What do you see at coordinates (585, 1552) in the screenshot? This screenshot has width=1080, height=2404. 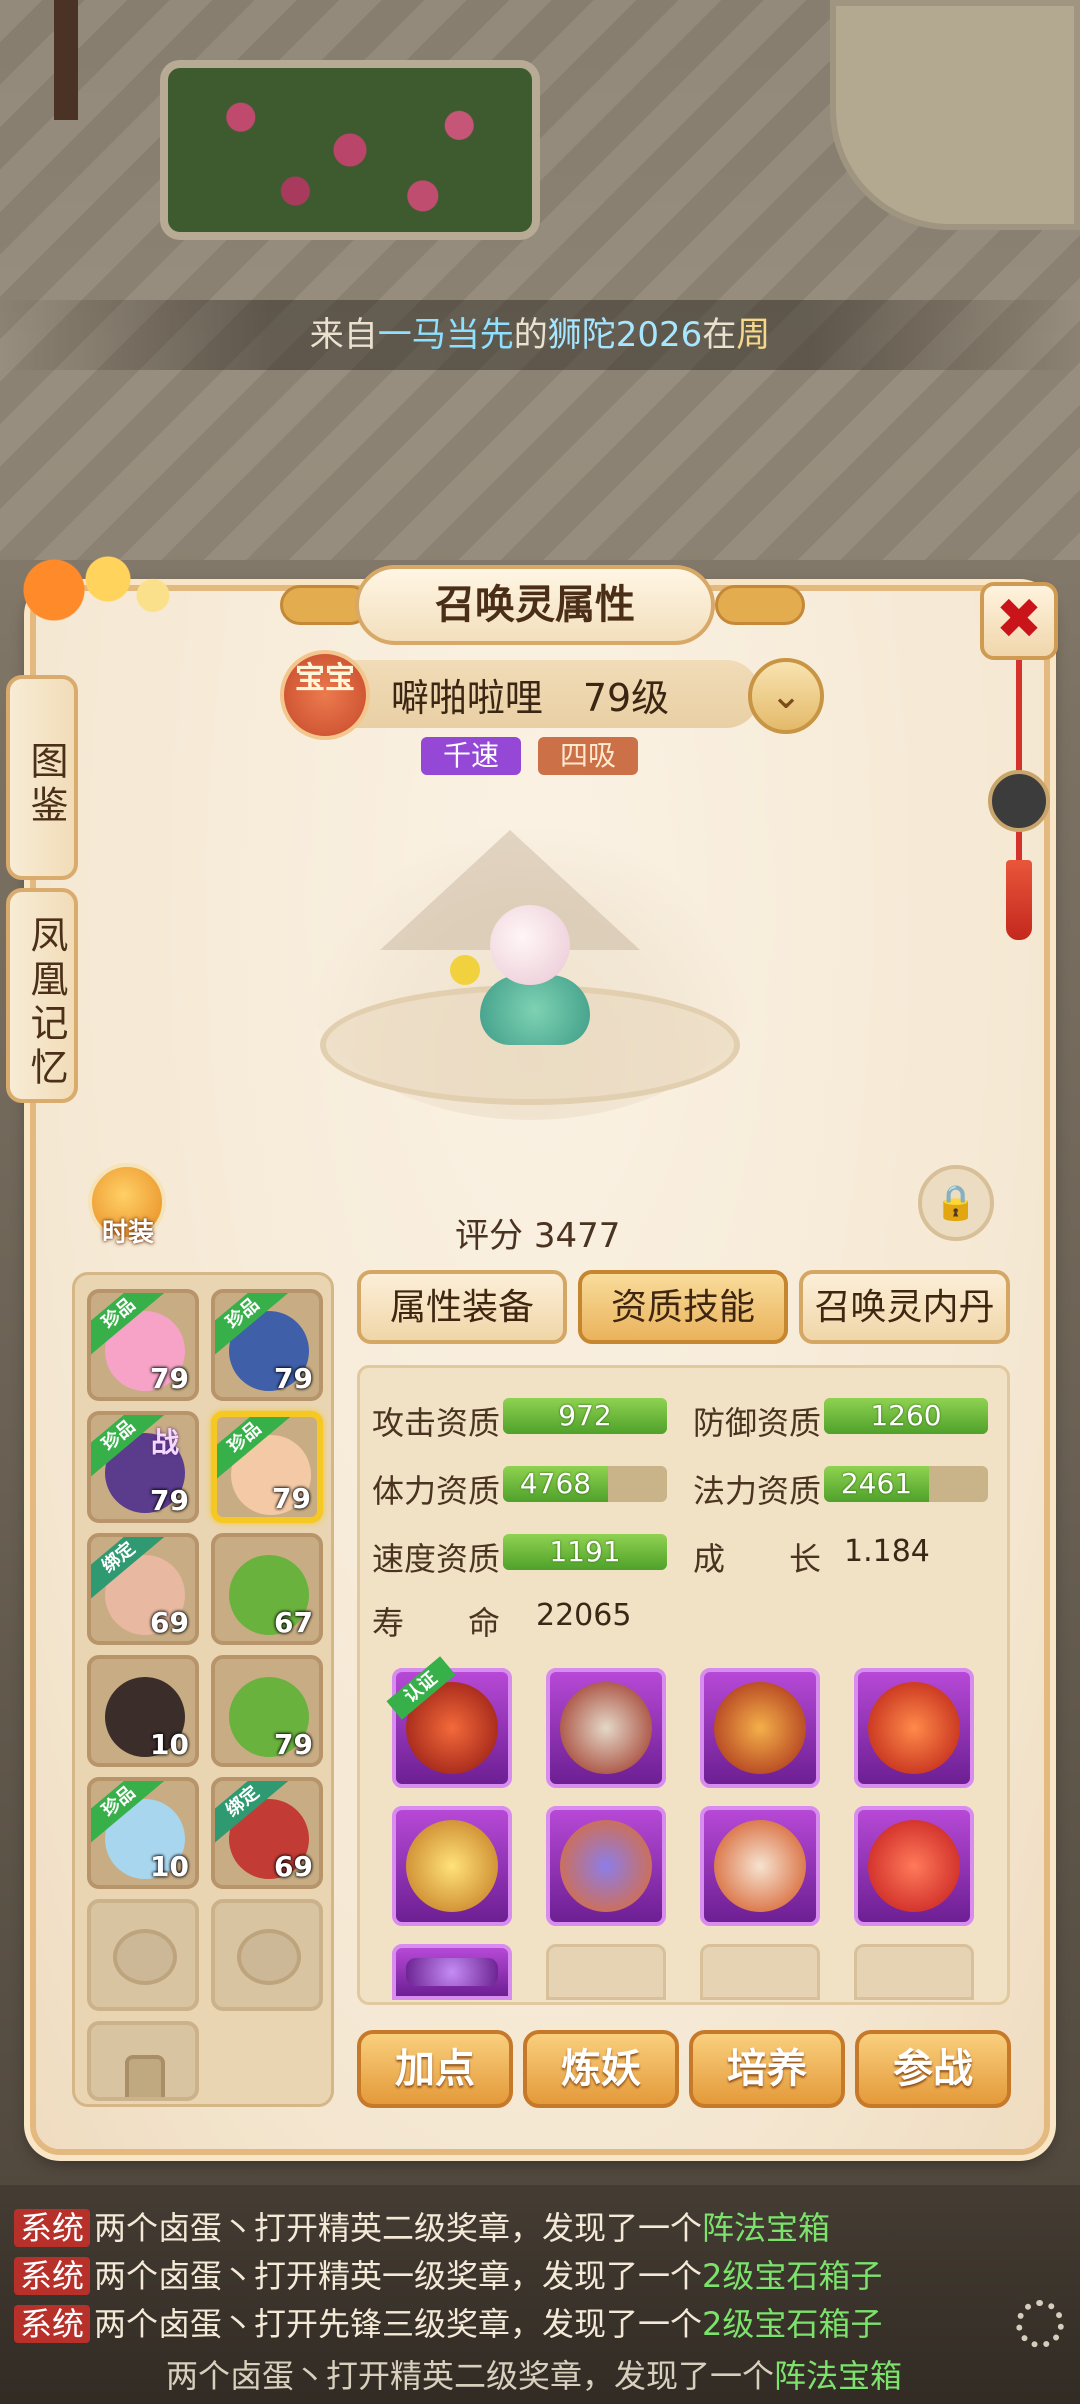 I see `speed-bar: 1191` at bounding box center [585, 1552].